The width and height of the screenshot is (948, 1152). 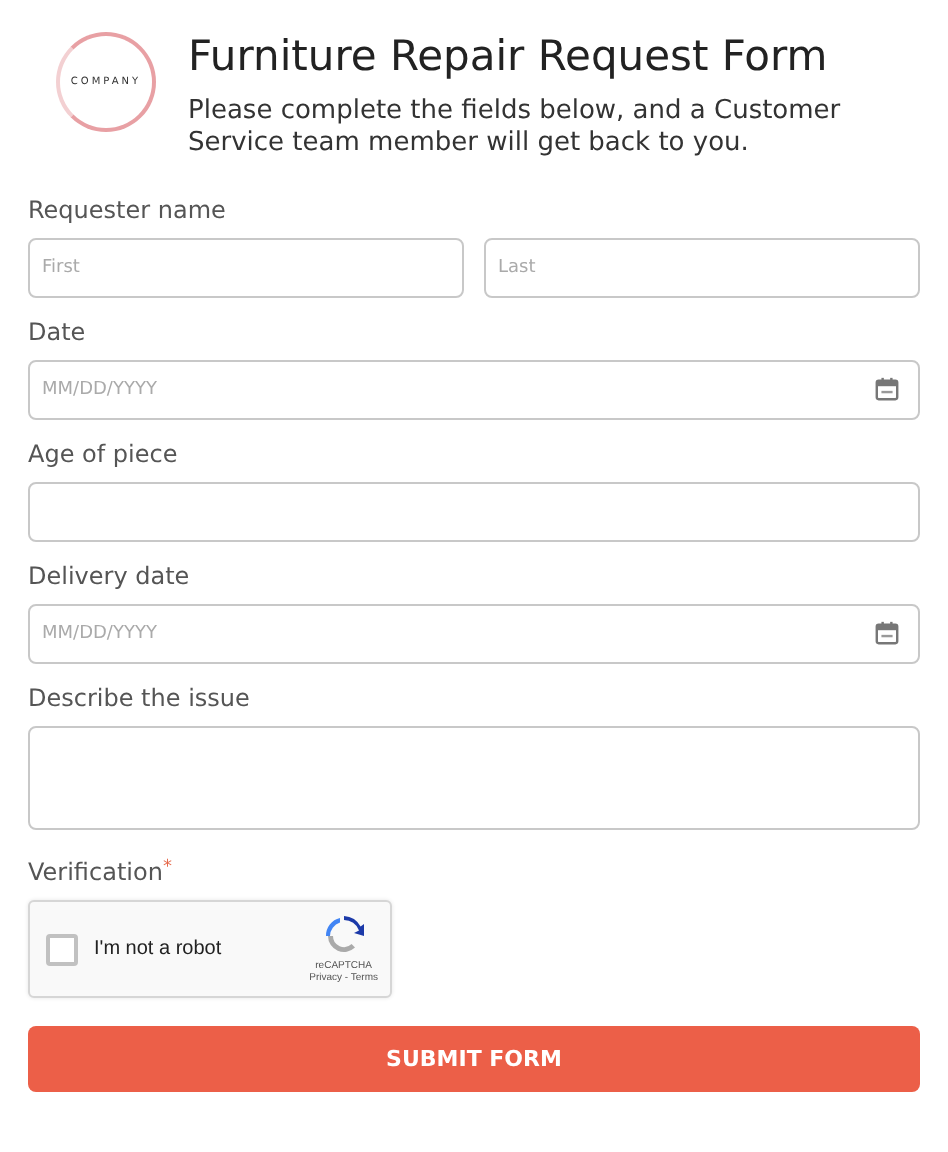 What do you see at coordinates (101, 872) in the screenshot?
I see `field-label: Verification*` at bounding box center [101, 872].